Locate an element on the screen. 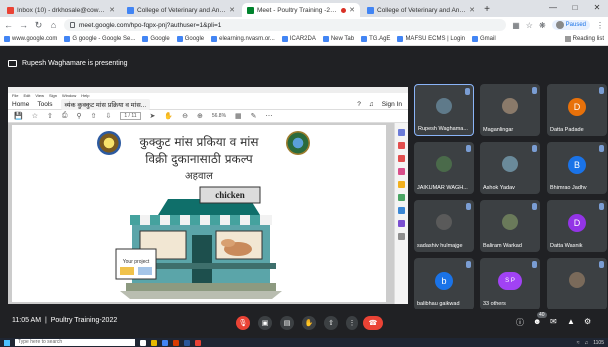 The height and width of the screenshot is (347, 608). captions-icon: ▤ is located at coordinates (287, 323).